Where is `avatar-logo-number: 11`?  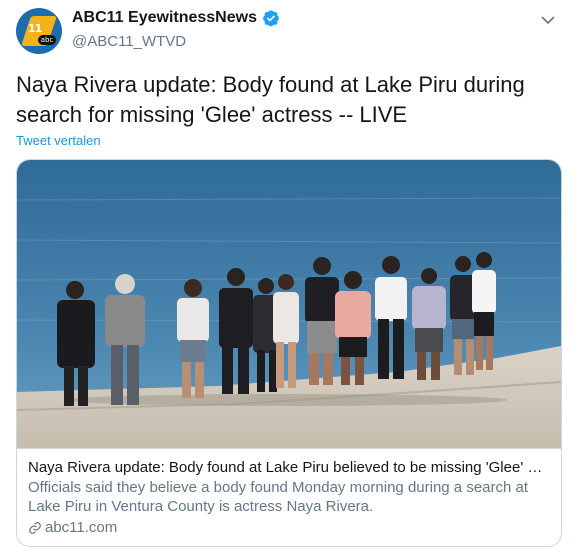 avatar-logo-number: 11 is located at coordinates (35, 28).